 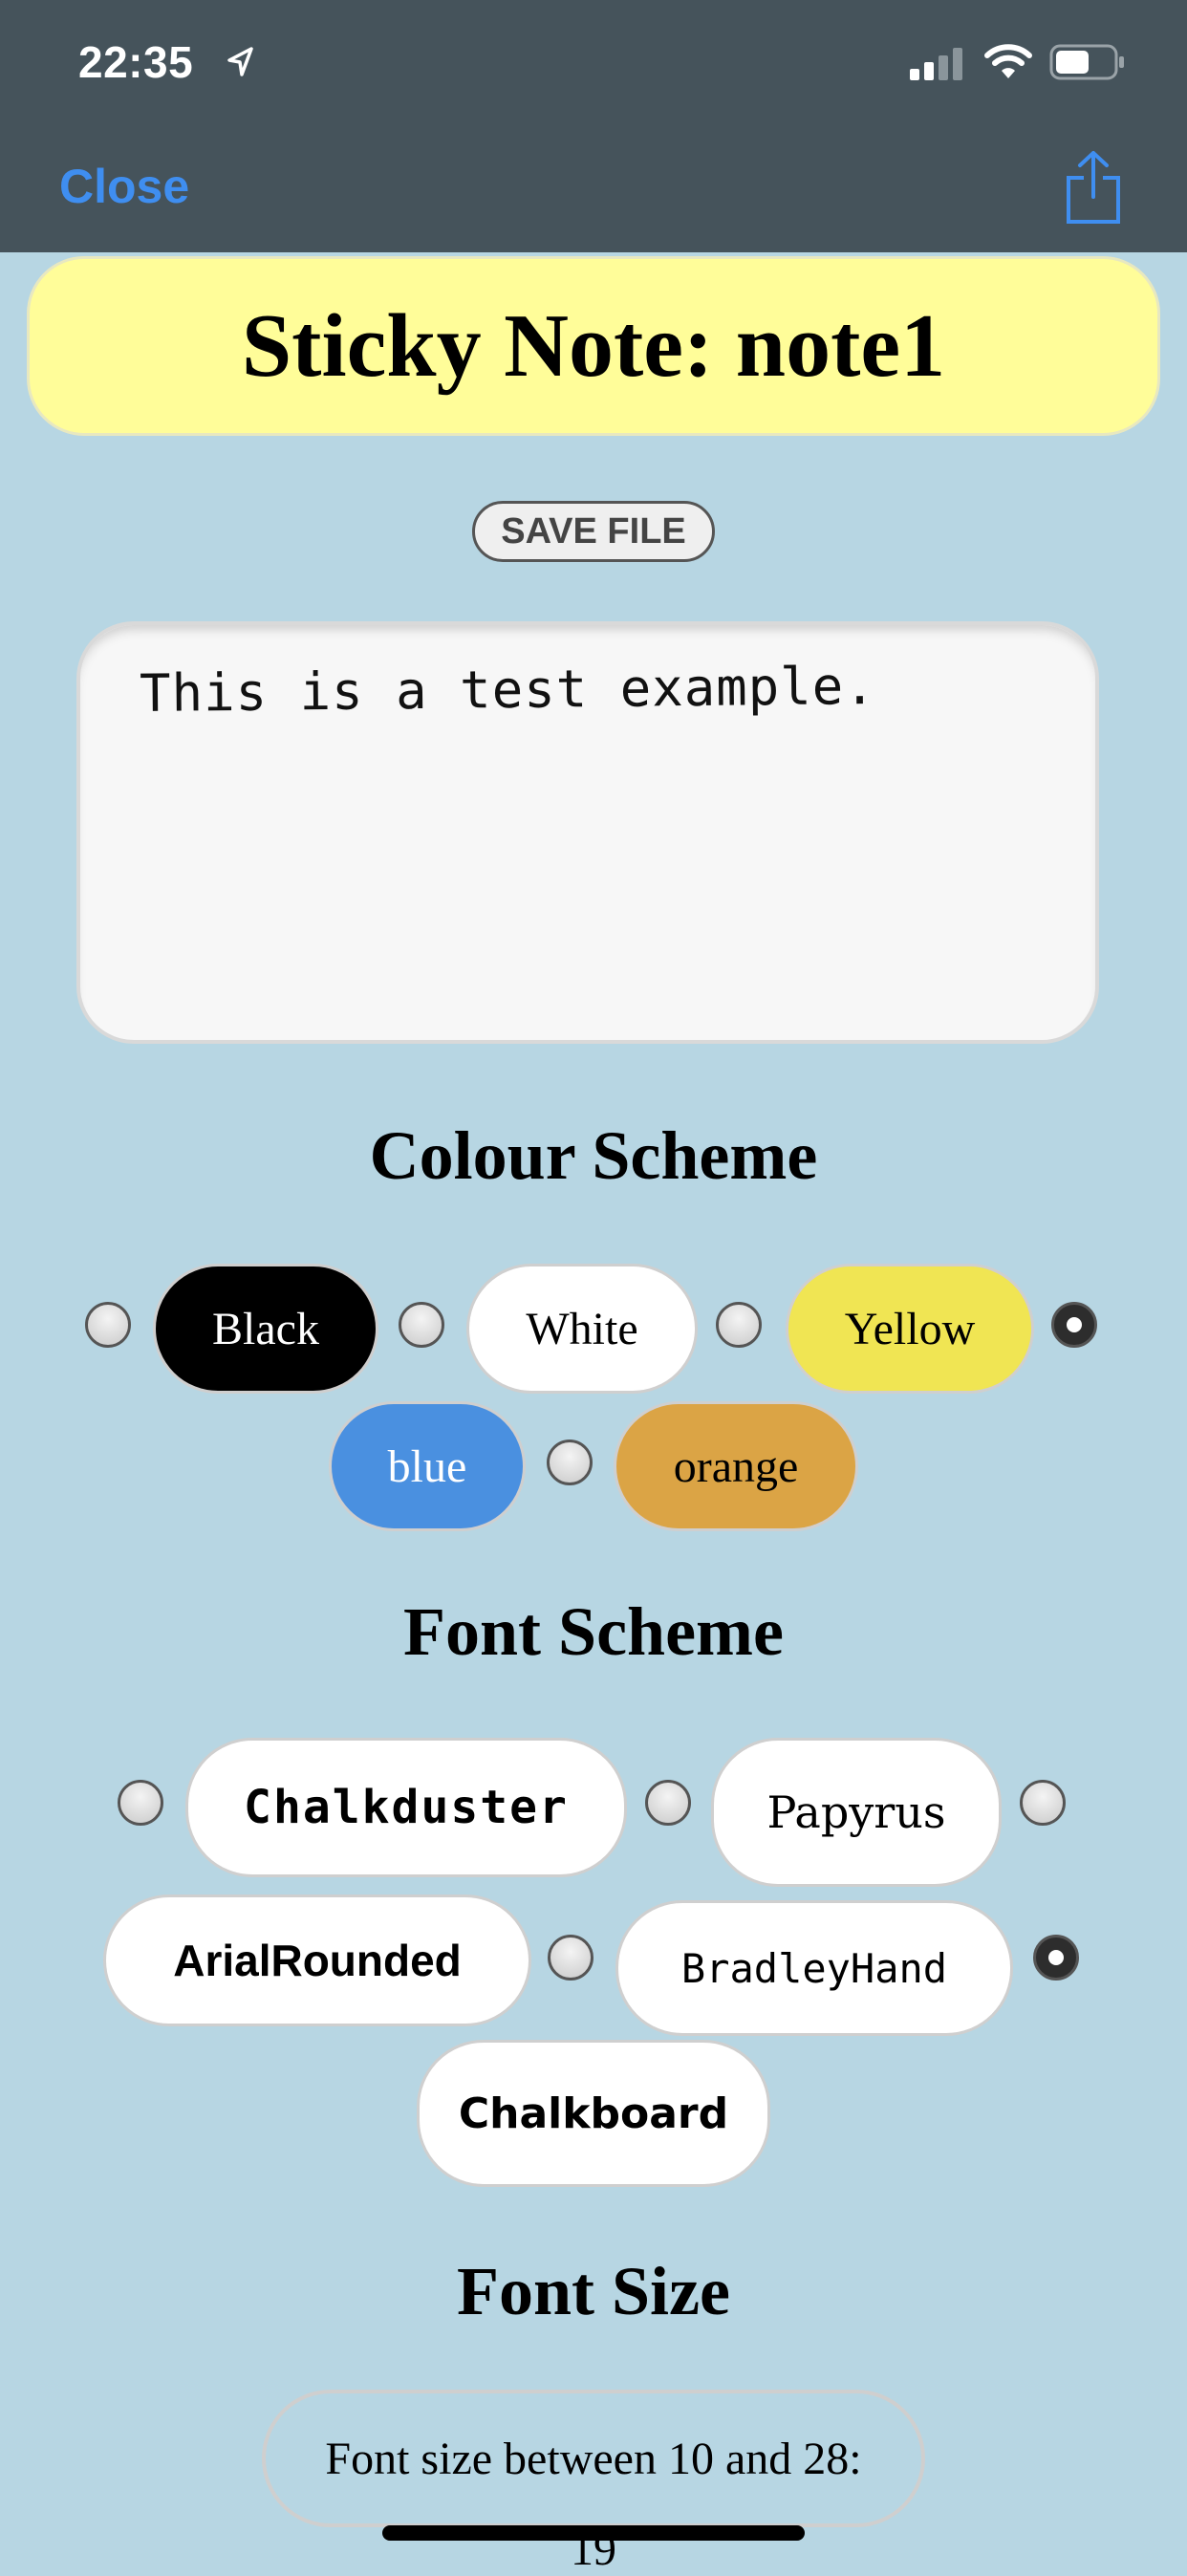 I want to click on font-option-label: BradleyHand, so click(x=814, y=1968).